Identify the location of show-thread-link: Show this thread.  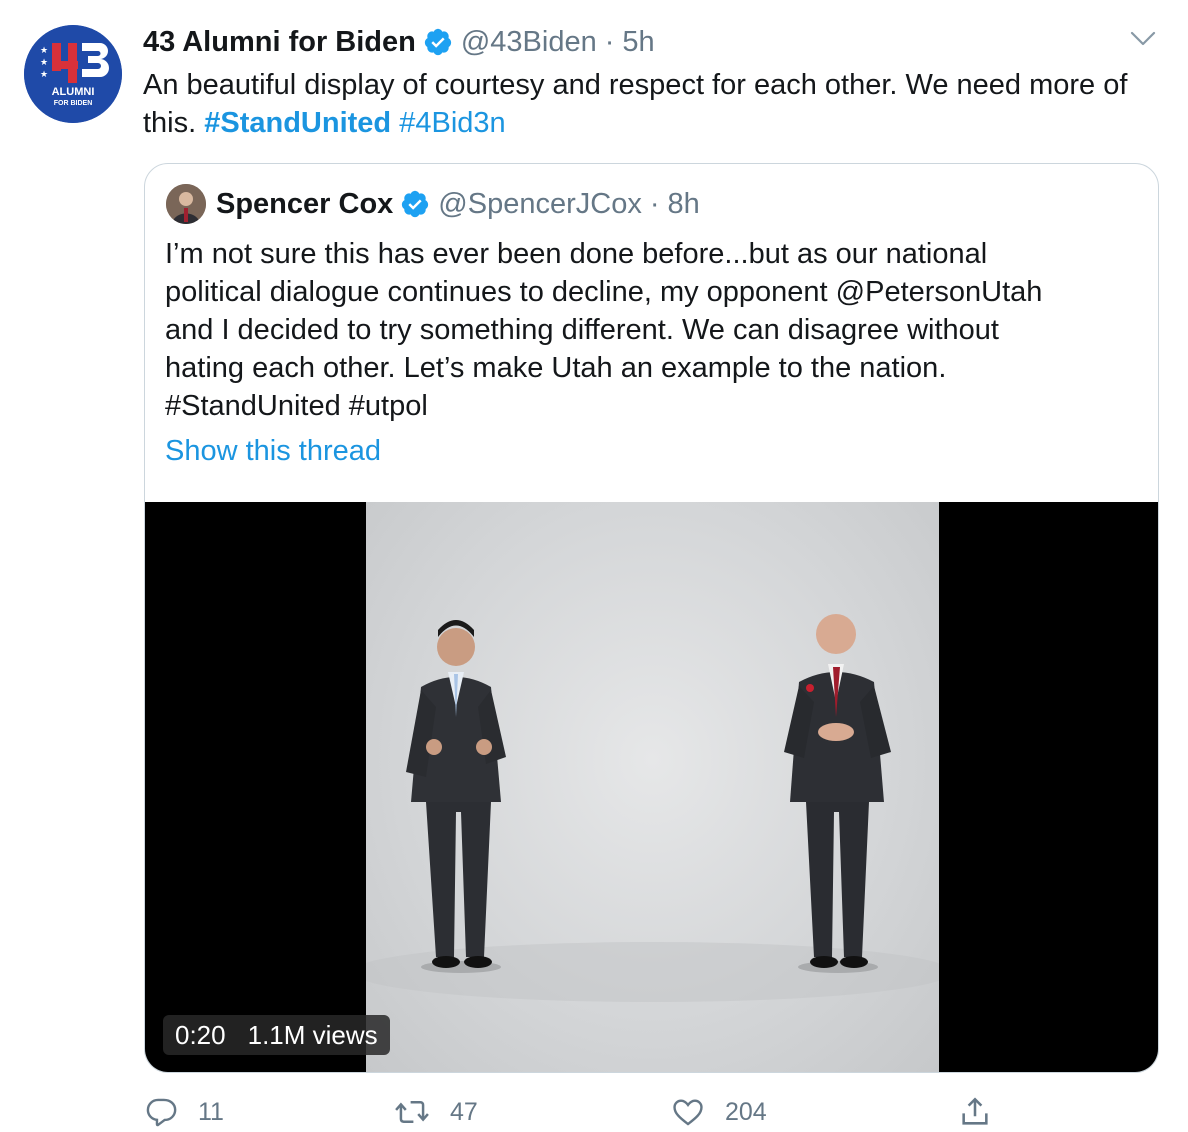
(273, 451).